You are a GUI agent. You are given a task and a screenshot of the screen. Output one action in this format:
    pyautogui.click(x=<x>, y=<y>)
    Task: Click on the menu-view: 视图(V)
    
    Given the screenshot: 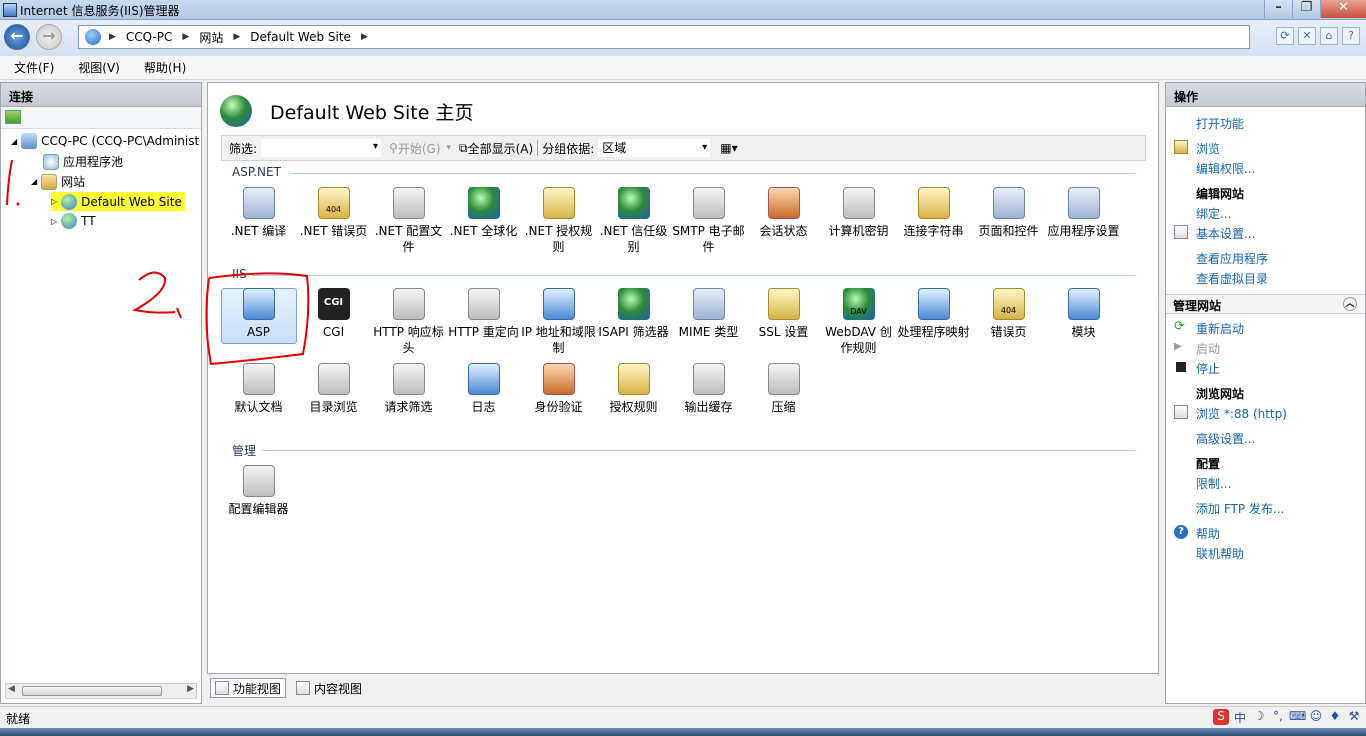 What is the action you would take?
    pyautogui.click(x=97, y=67)
    